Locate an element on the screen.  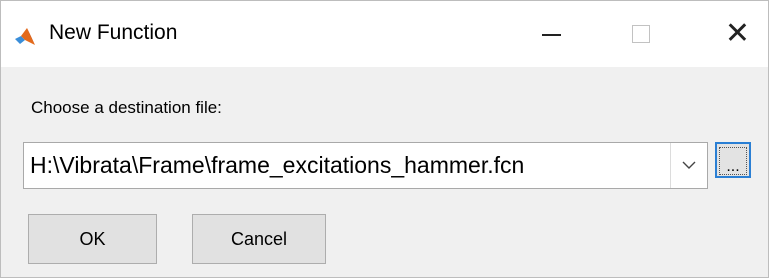
dropdown-arrow-button is located at coordinates (688, 165).